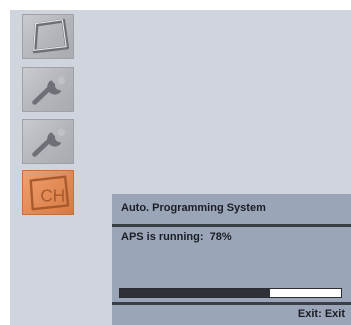 This screenshot has height=325, width=351. What do you see at coordinates (52, 196) in the screenshot?
I see `channel-icon-label: CH` at bounding box center [52, 196].